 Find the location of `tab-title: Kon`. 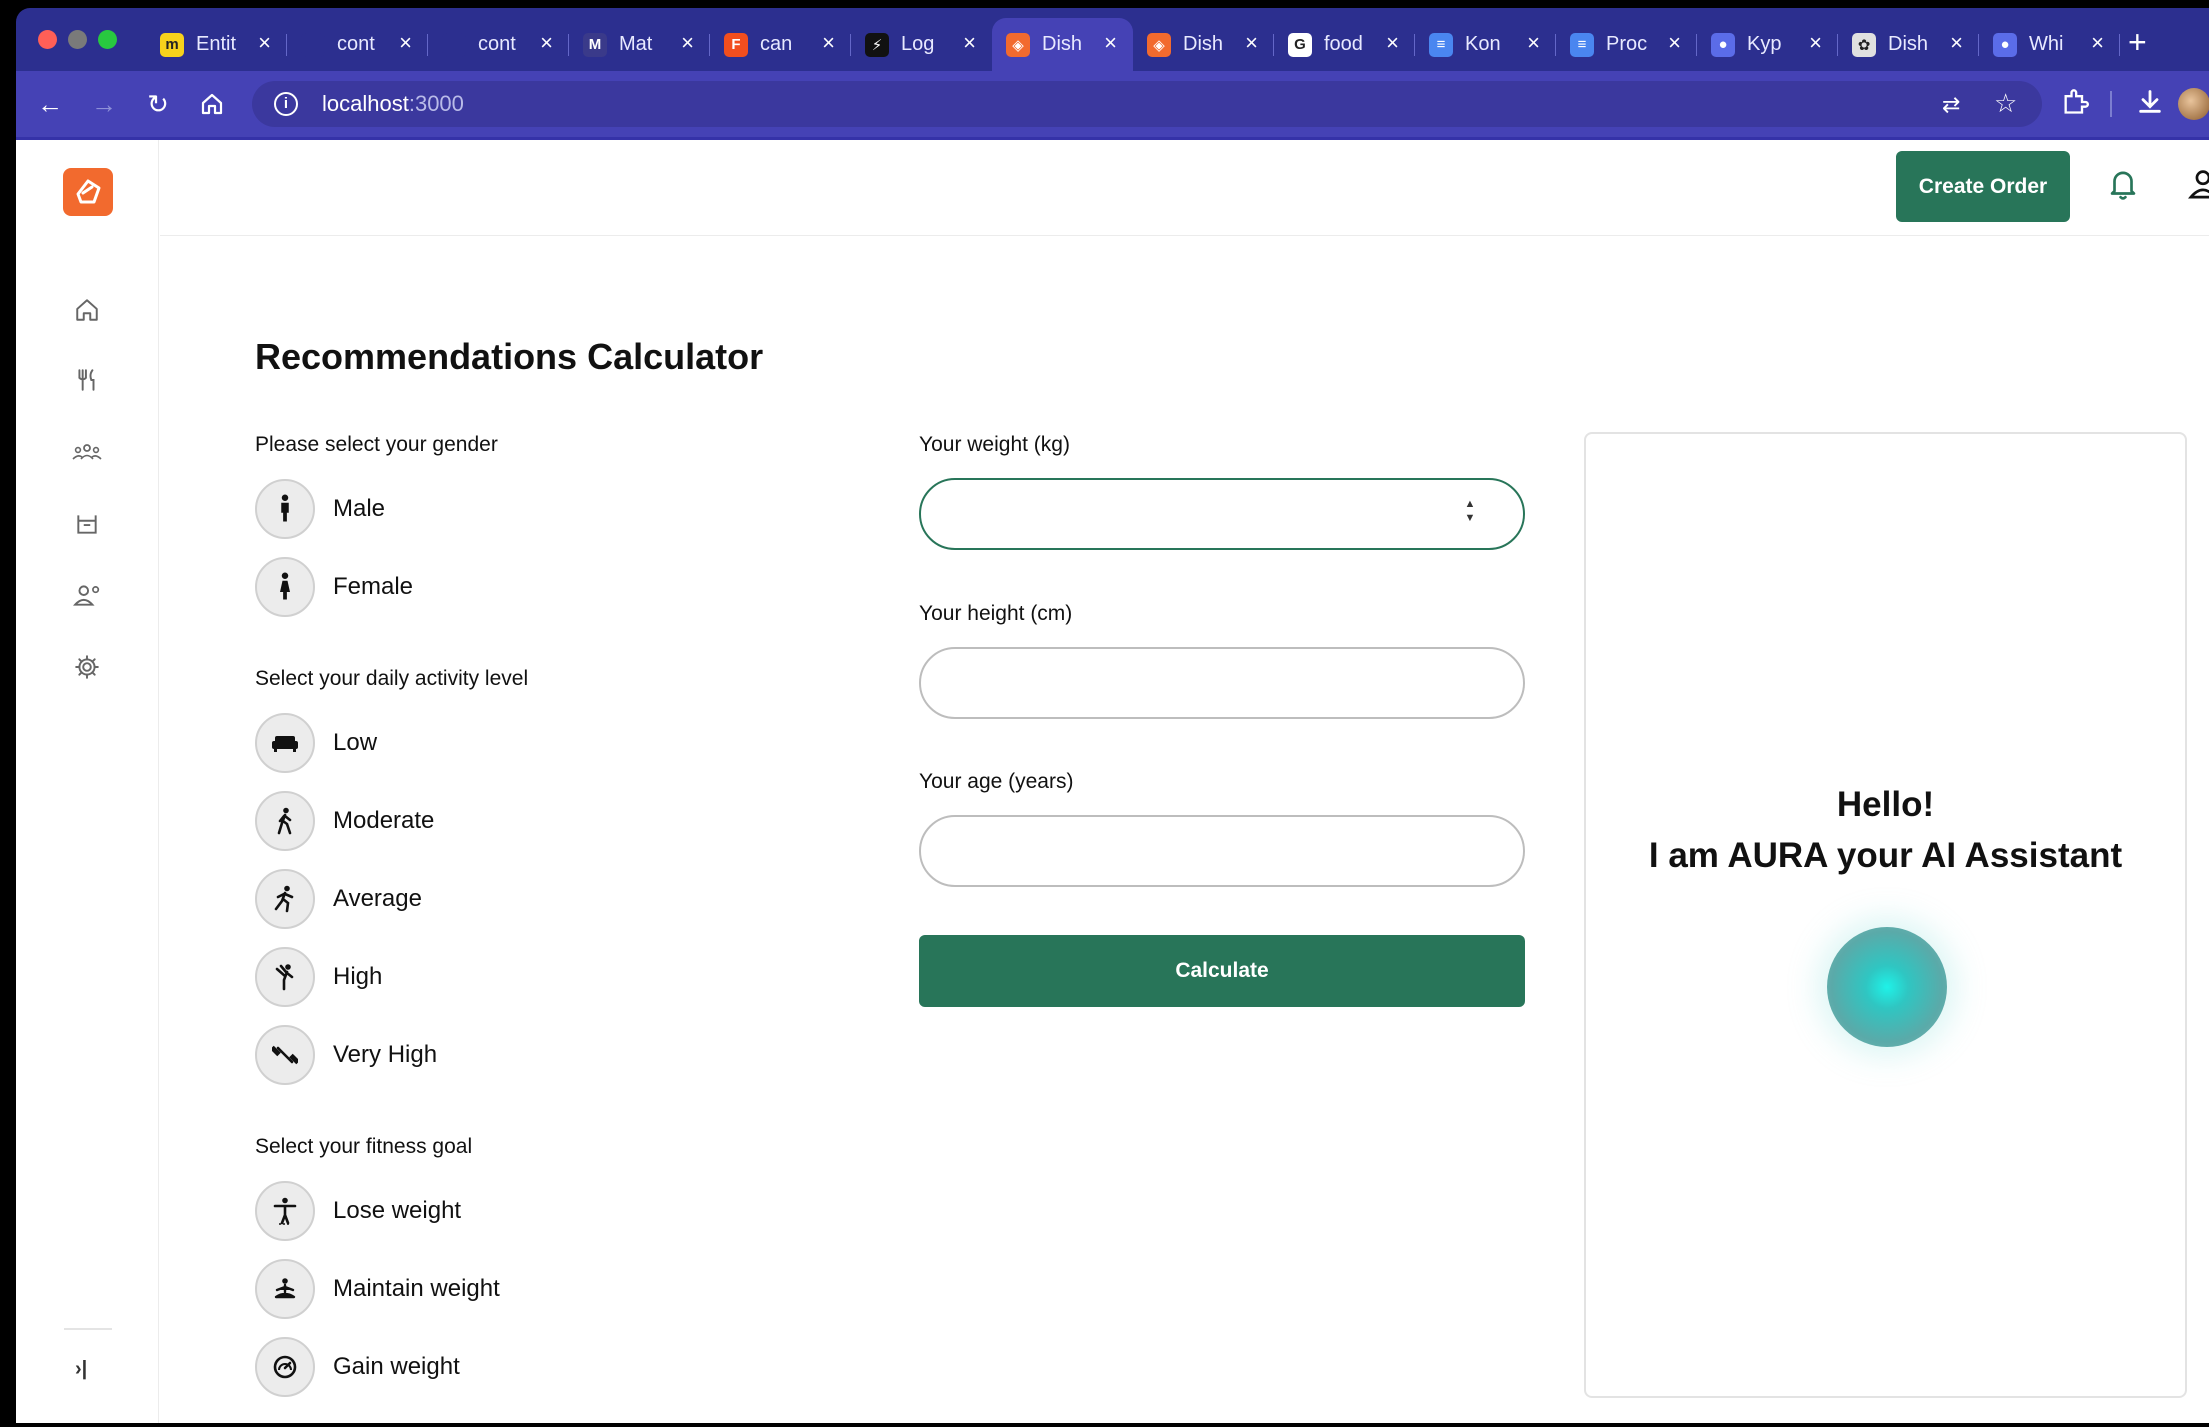

tab-title: Kon is located at coordinates (1483, 44).